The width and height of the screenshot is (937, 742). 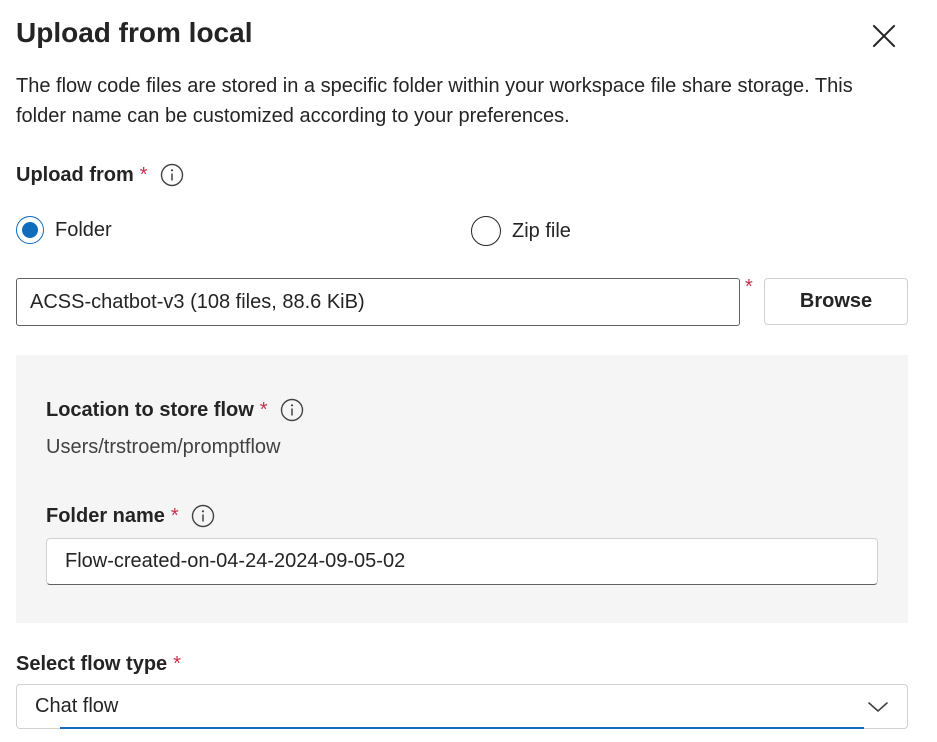 I want to click on folder-name-label-row: Folder name *, so click(x=130, y=516).